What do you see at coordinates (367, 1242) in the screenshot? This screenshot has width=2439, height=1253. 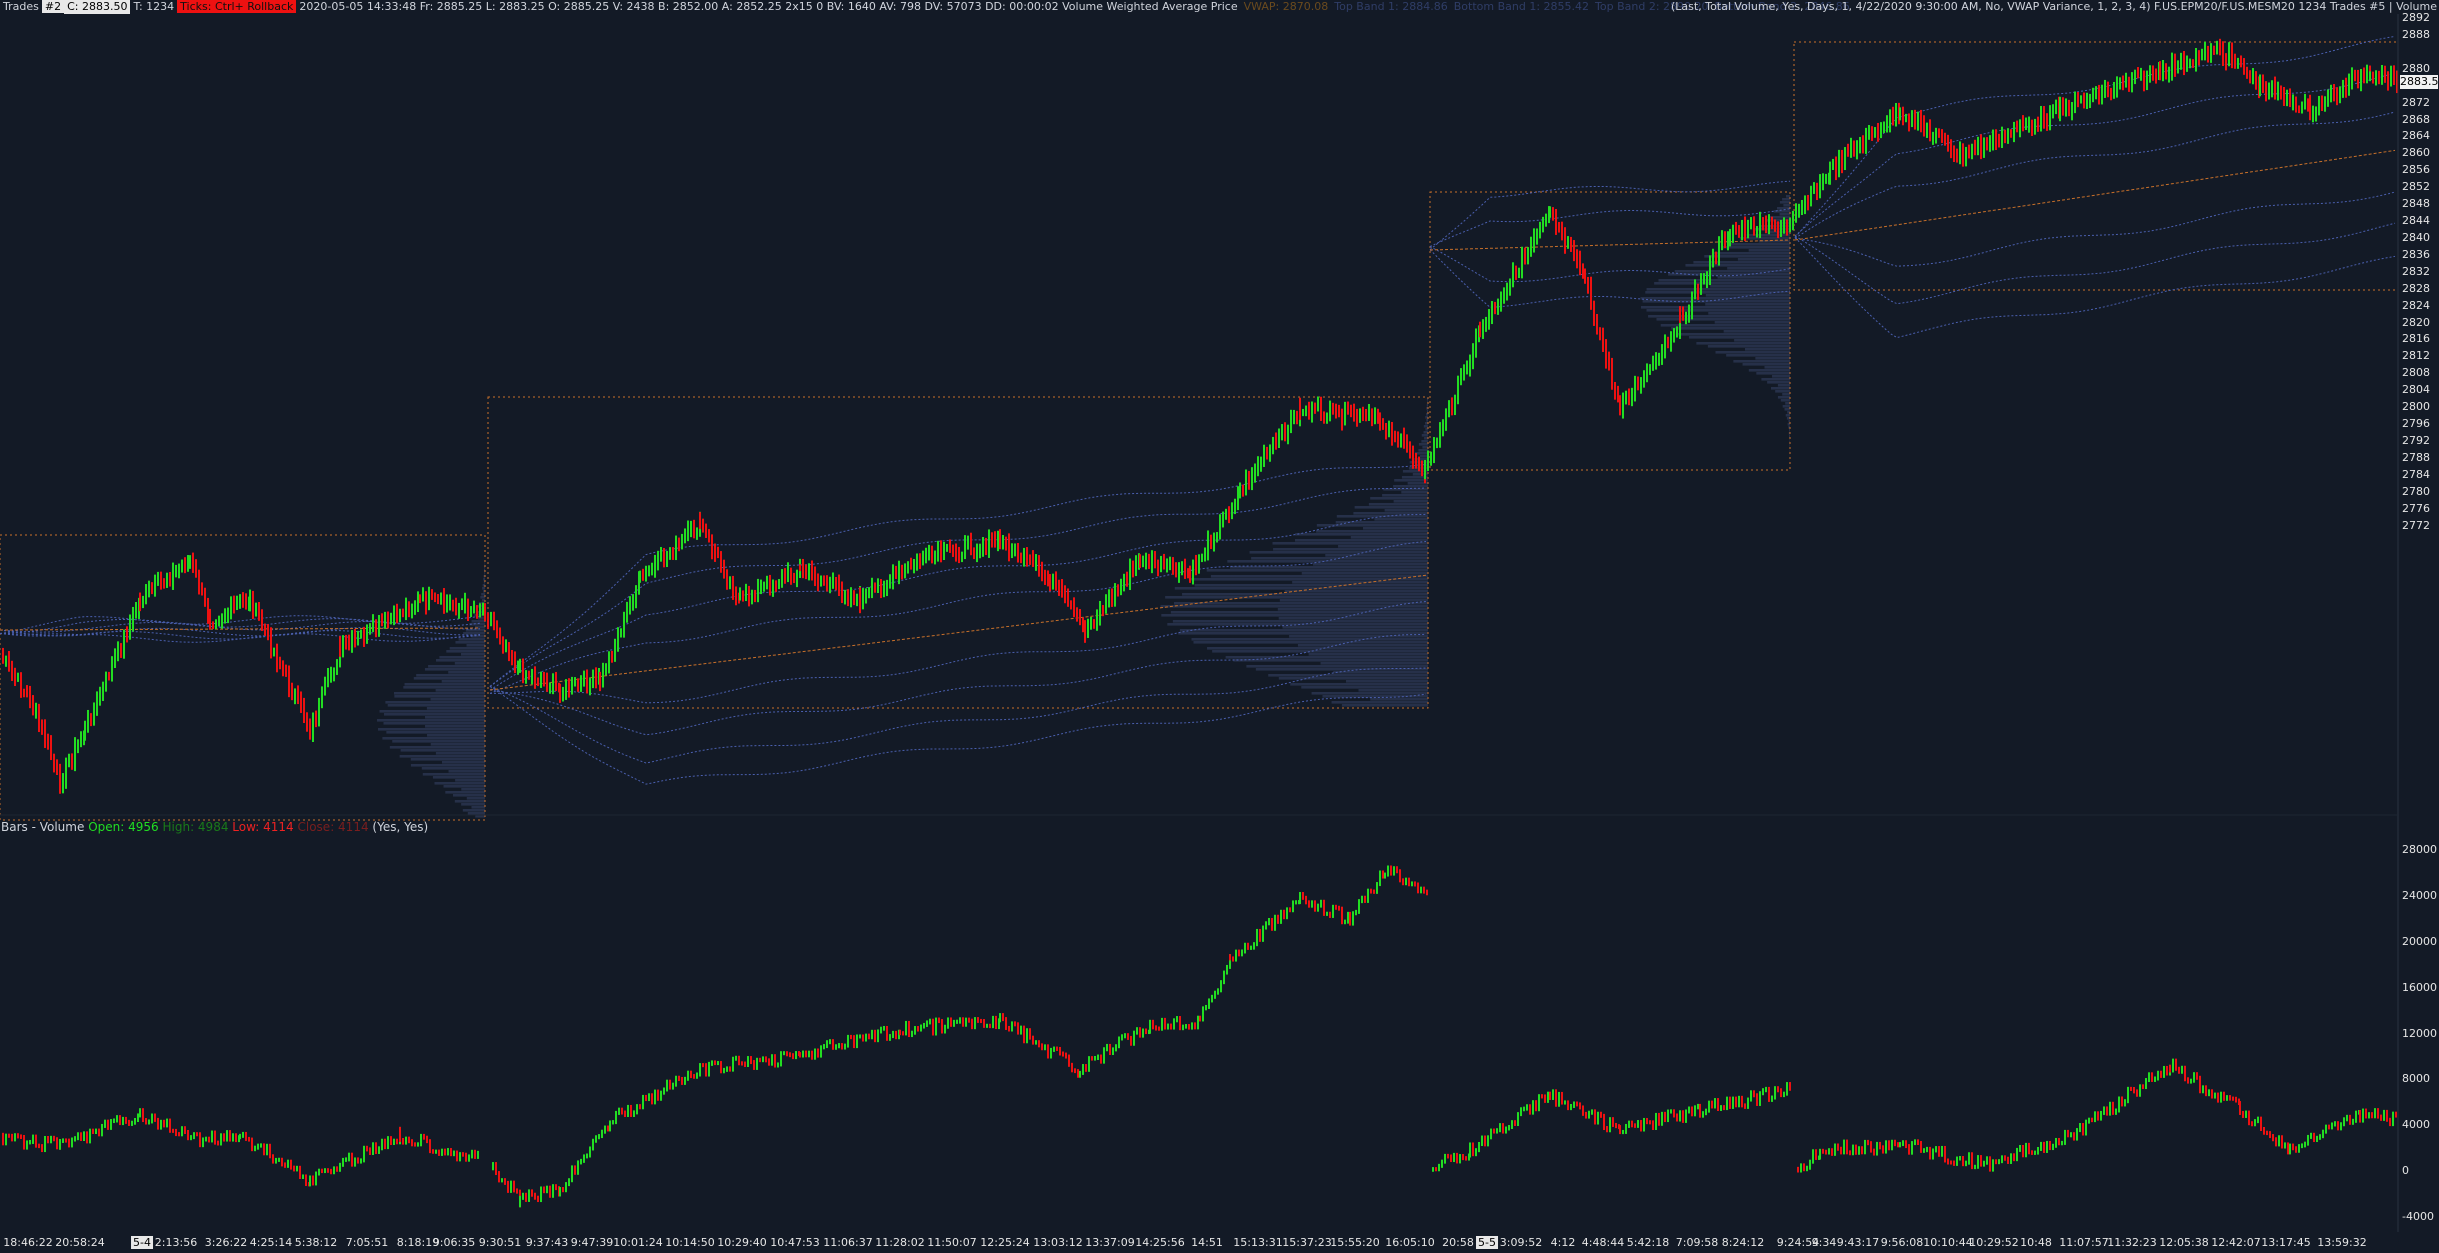 I see `time-axis-label: 7:05:51` at bounding box center [367, 1242].